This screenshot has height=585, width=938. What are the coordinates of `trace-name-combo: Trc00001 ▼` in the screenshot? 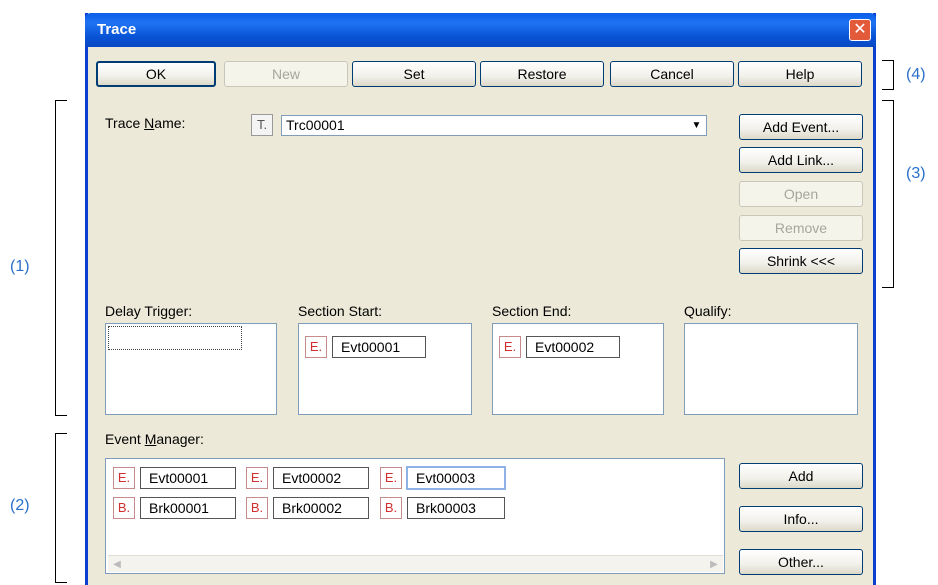 It's located at (494, 125).